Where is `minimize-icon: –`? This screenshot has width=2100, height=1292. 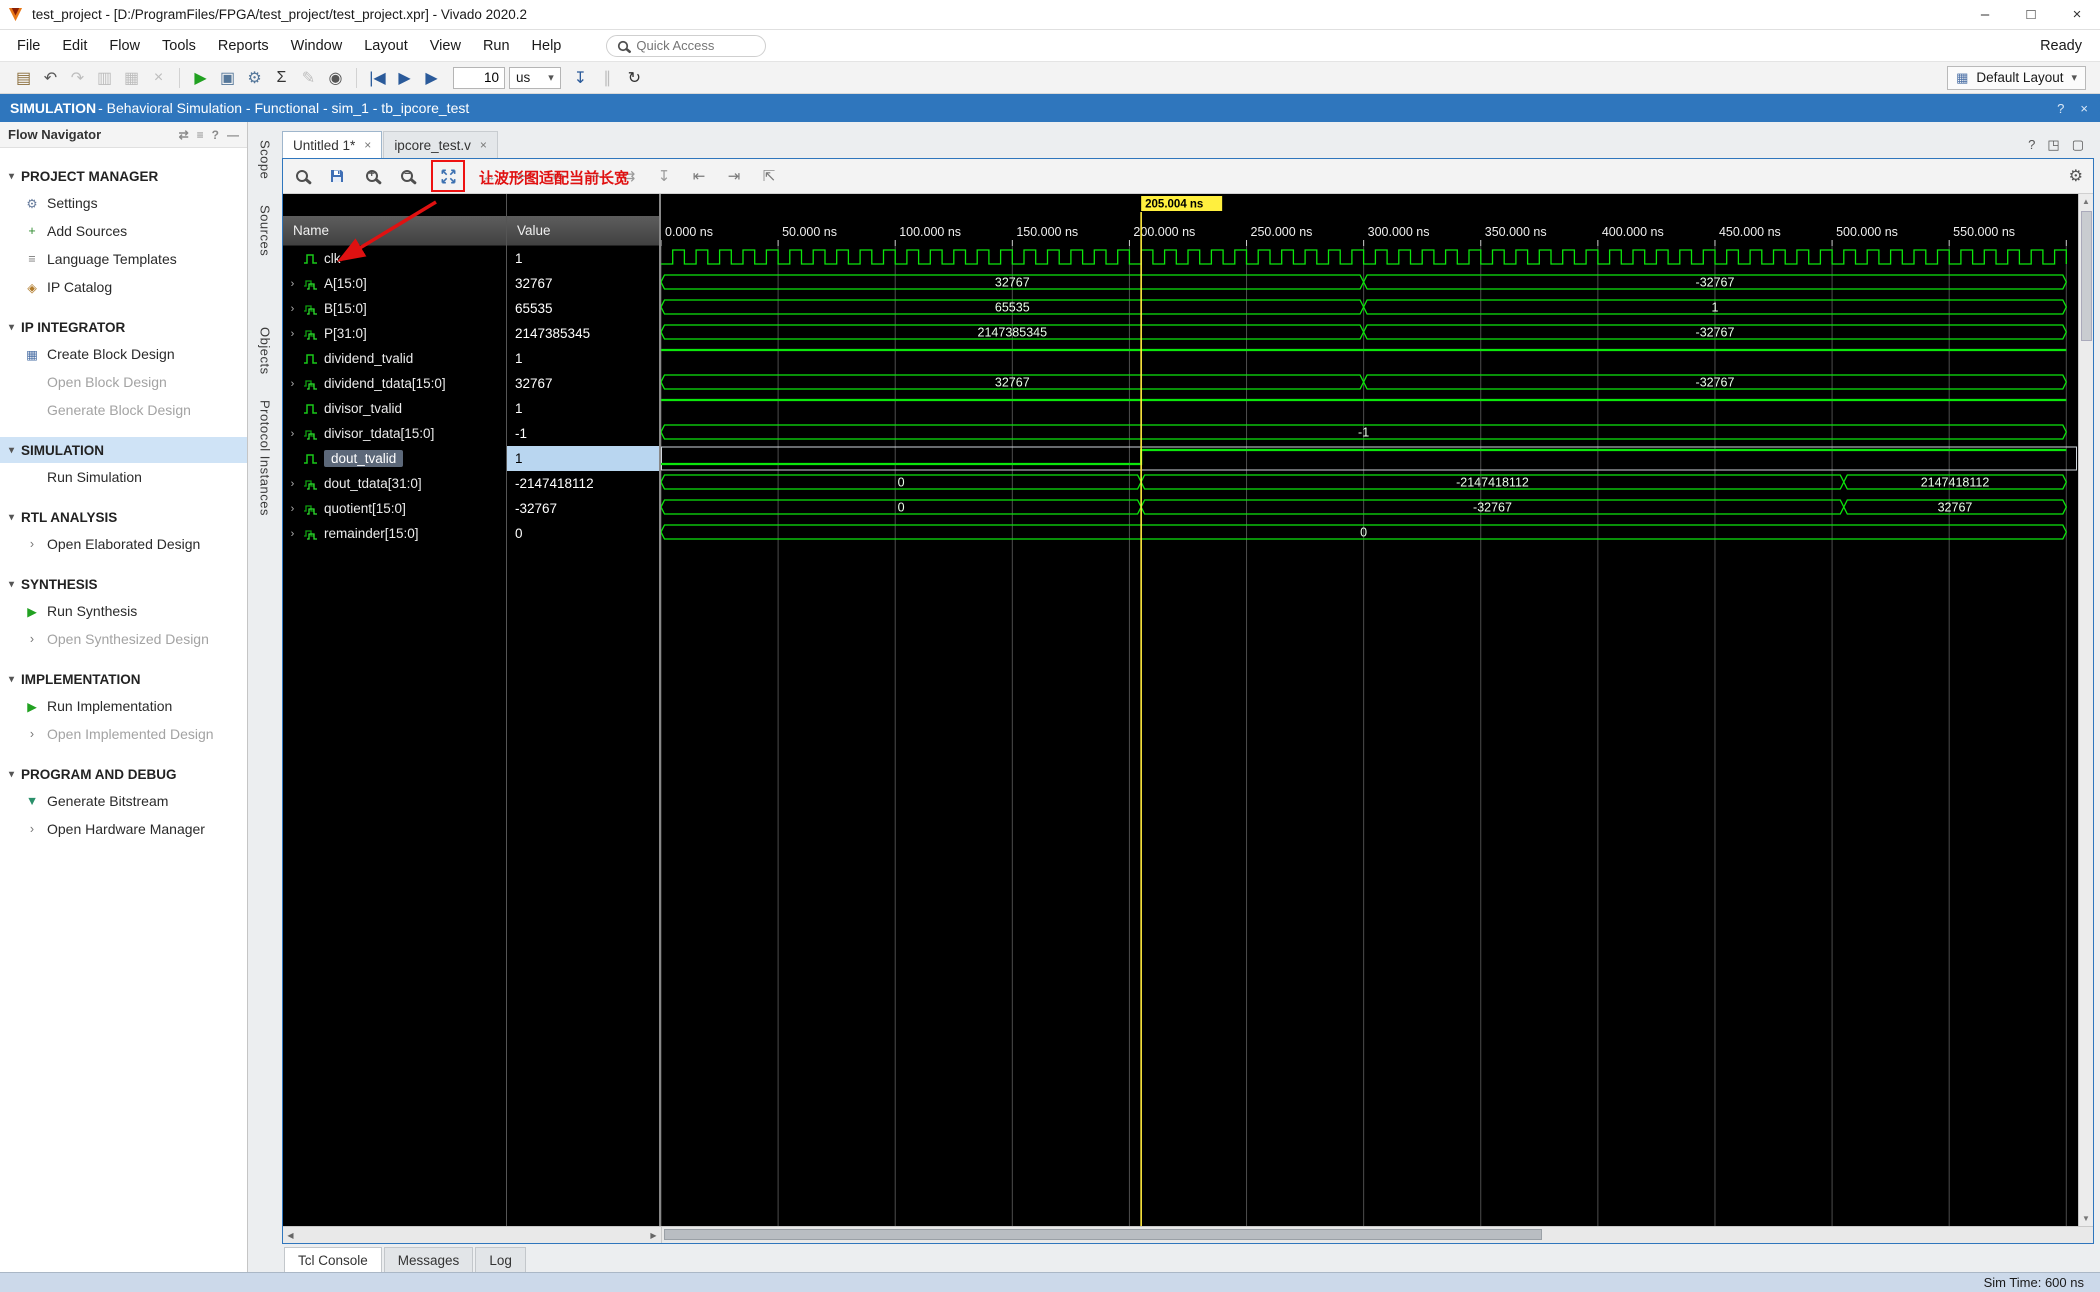 minimize-icon: – is located at coordinates (1985, 14).